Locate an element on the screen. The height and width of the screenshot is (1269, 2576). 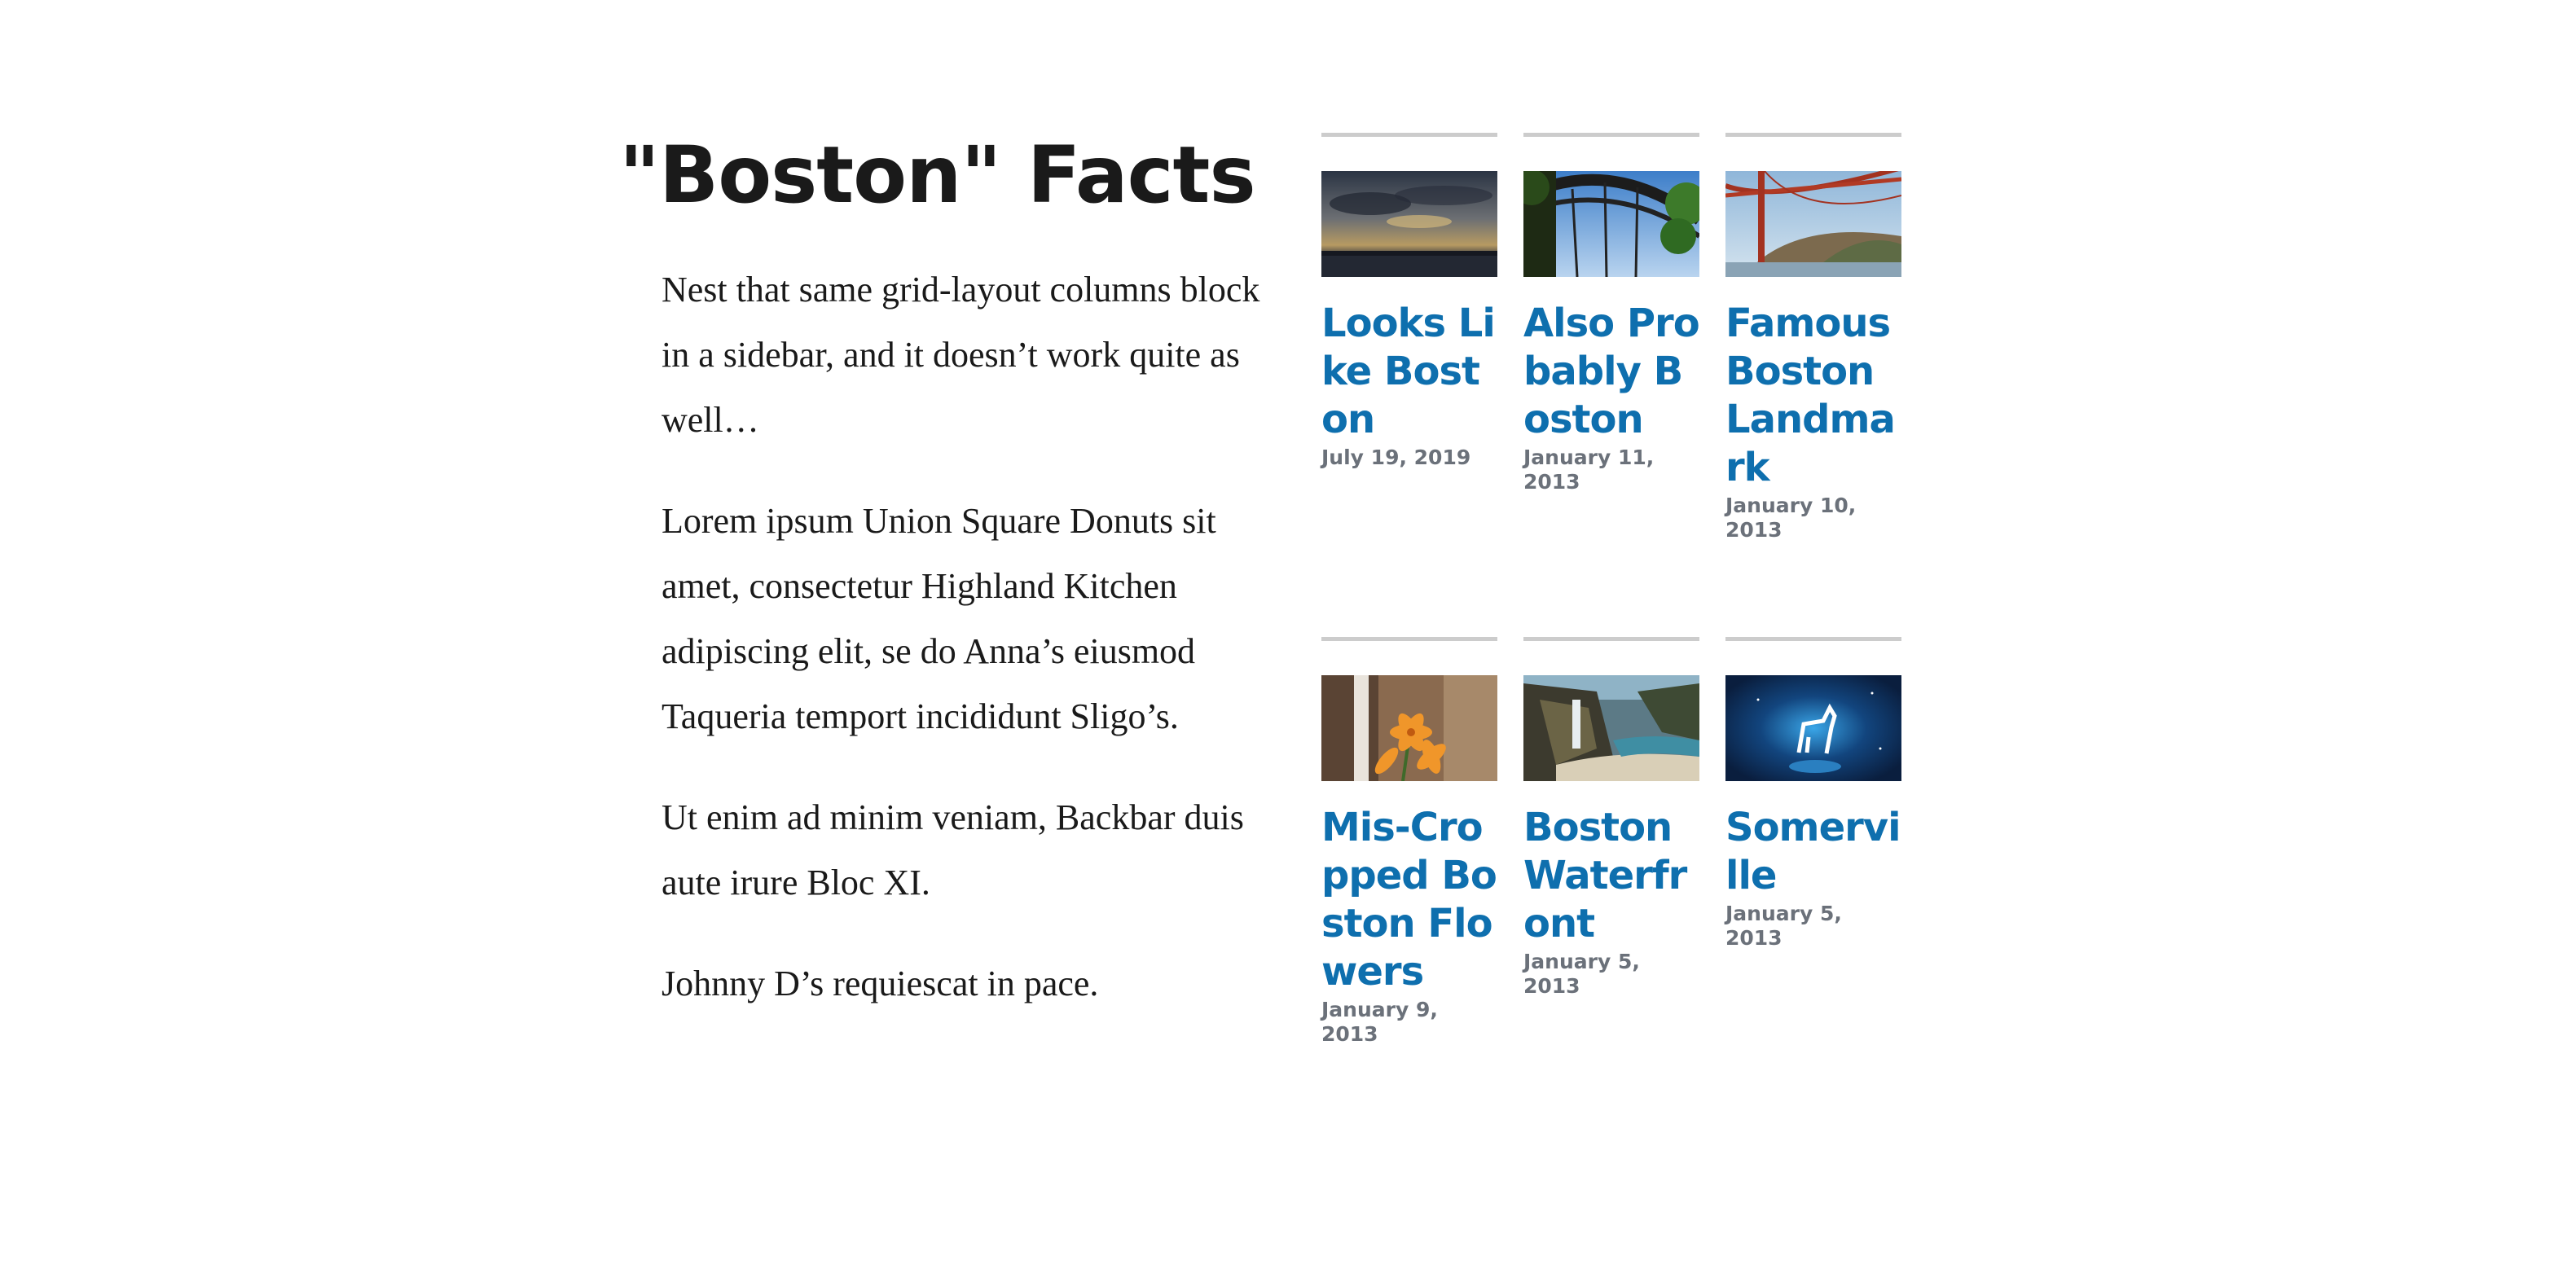
post-title-link: Famous Boston Landmark is located at coordinates (1813, 396).